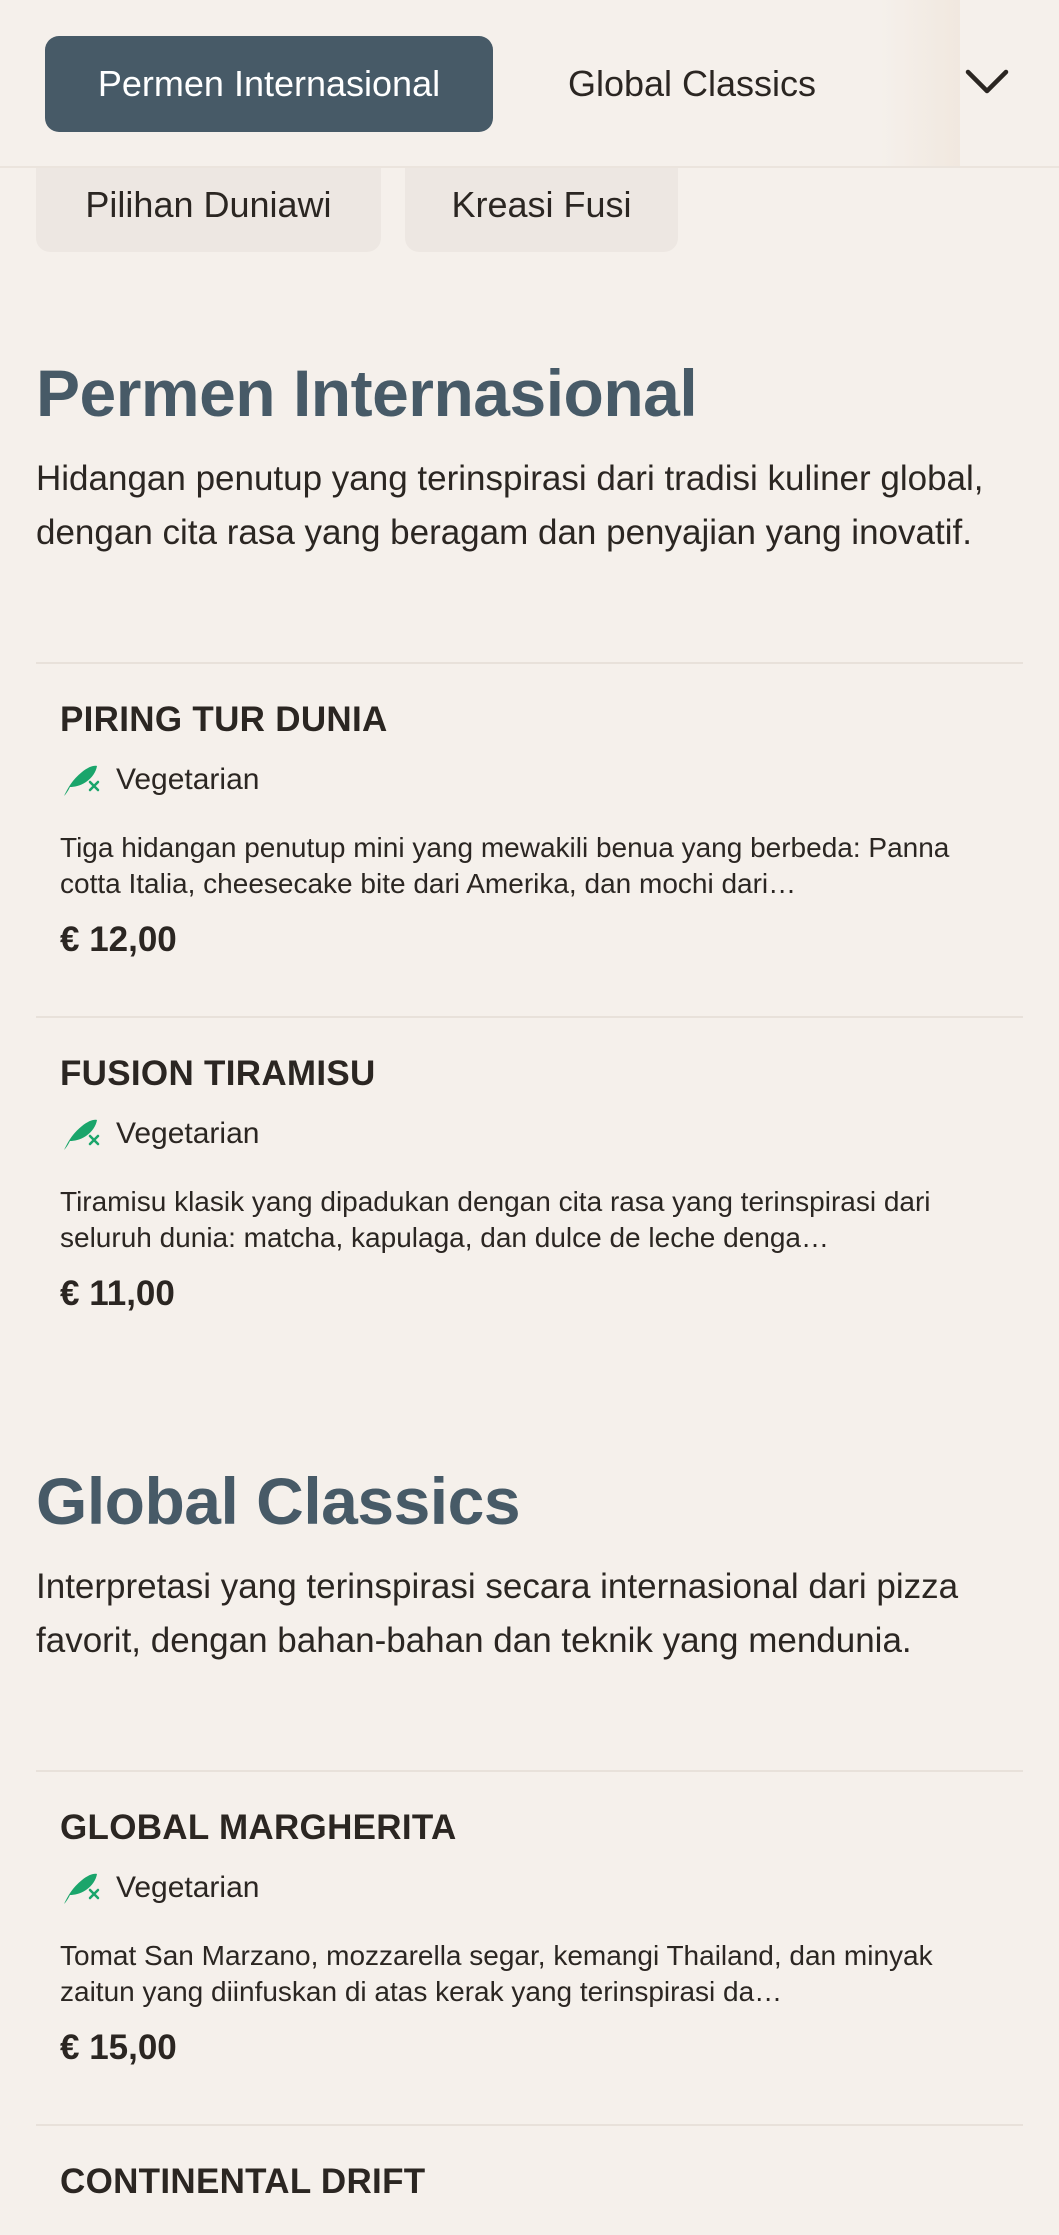 This screenshot has width=1059, height=2235. Describe the element at coordinates (117, 1293) in the screenshot. I see `item-price: € 11,00` at that location.